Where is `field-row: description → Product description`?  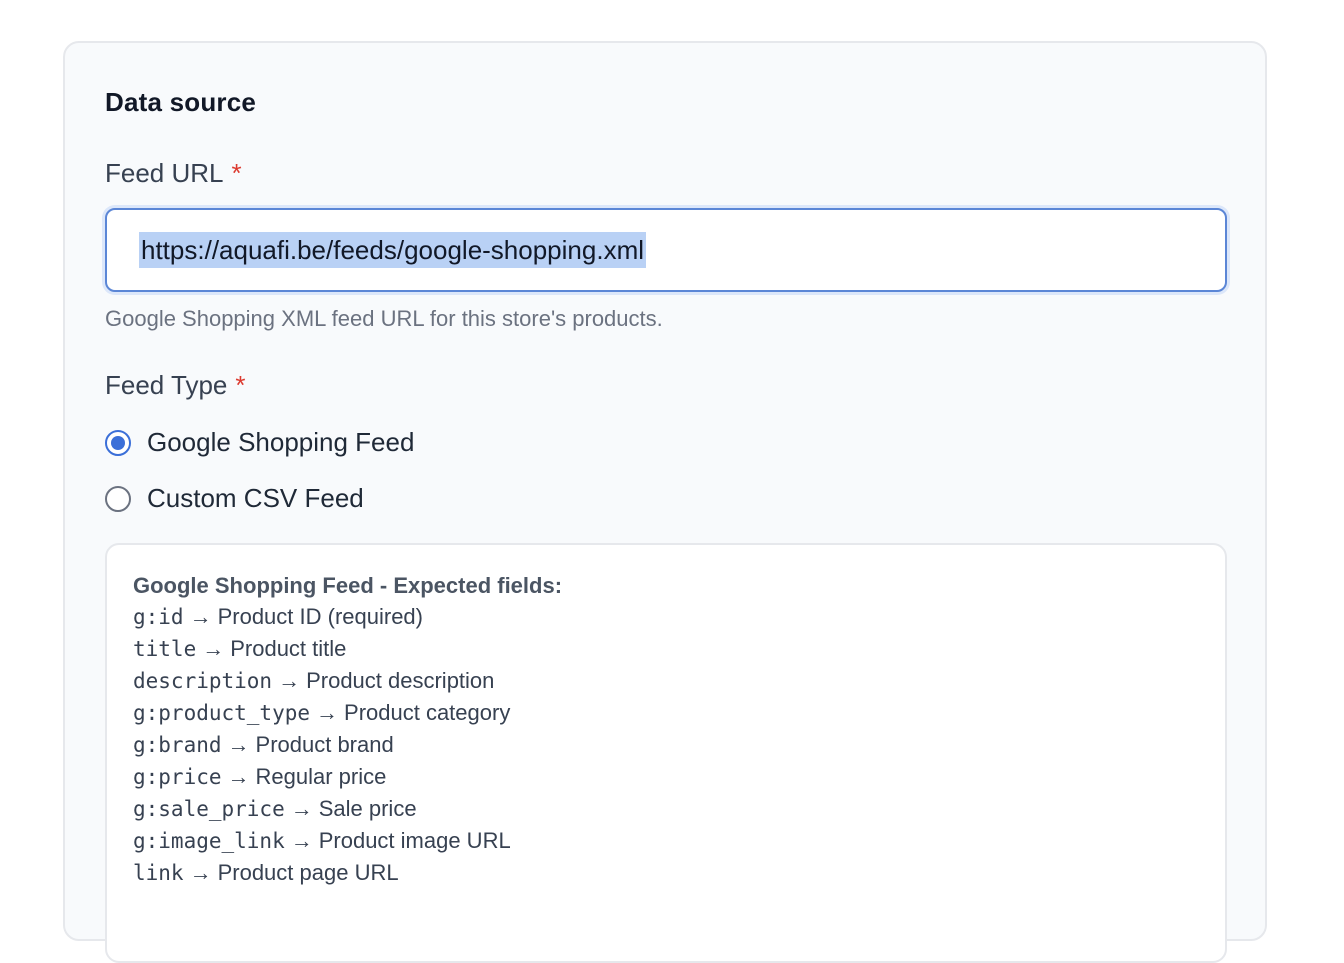 field-row: description → Product description is located at coordinates (322, 681).